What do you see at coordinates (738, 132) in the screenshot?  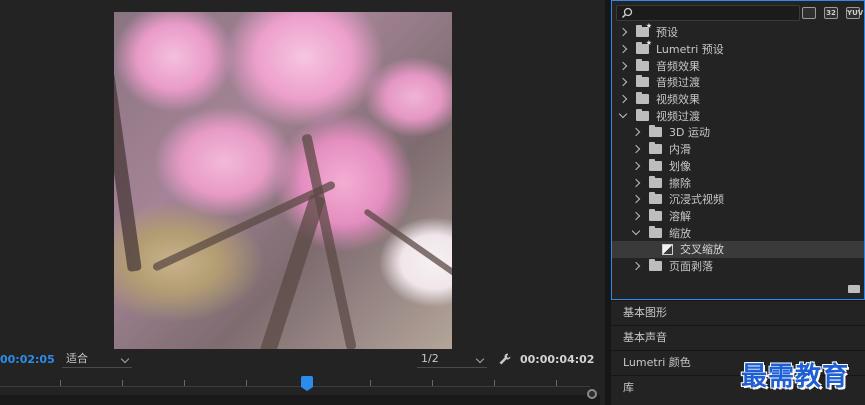 I see `tree-item: 3D 运动` at bounding box center [738, 132].